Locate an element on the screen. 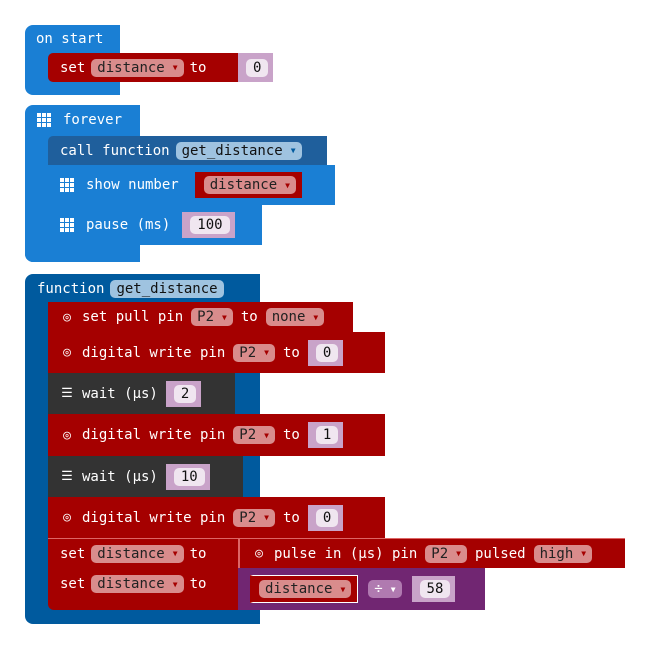  call-function-block: call function get_distance ▼ is located at coordinates (187, 150).